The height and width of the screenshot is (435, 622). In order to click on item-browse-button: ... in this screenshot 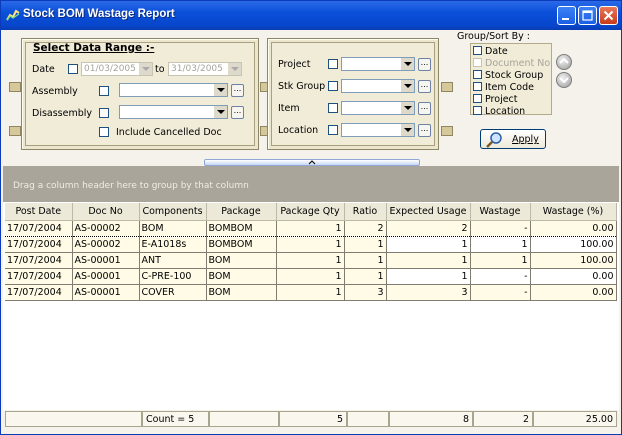, I will do `click(424, 108)`.